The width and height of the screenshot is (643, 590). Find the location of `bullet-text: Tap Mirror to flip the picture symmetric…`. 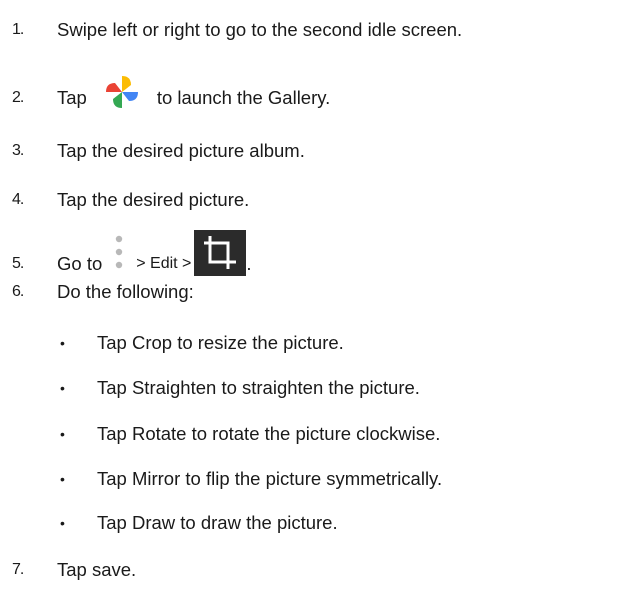

bullet-text: Tap Mirror to flip the picture symmetric… is located at coordinates (270, 478).